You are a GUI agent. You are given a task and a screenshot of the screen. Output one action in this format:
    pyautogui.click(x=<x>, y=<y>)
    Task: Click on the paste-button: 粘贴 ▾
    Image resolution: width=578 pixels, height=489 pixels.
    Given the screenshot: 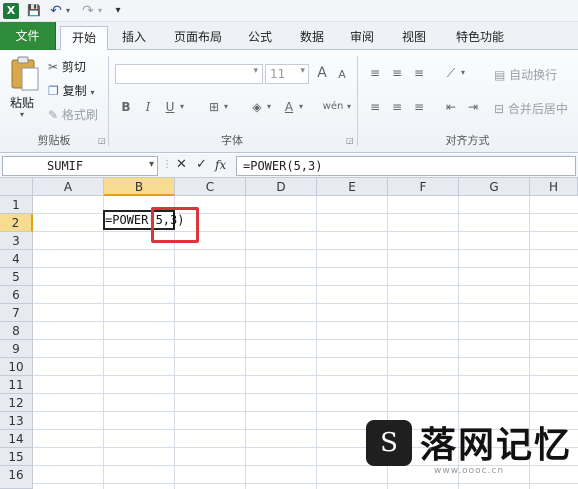 What is the action you would take?
    pyautogui.click(x=25, y=90)
    